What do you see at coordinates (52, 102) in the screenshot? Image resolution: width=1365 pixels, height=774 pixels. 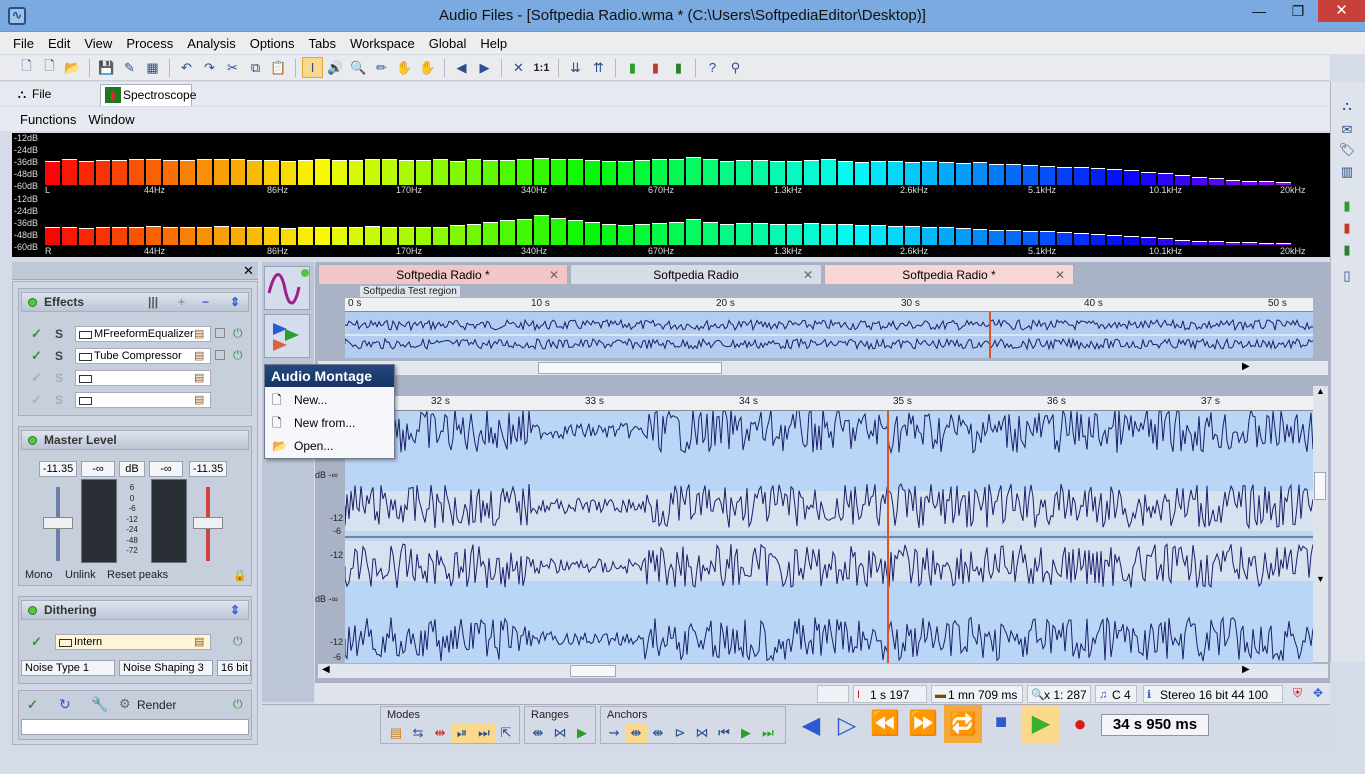 I see `tab-file-browser: ⛬ File Browser` at bounding box center [52, 102].